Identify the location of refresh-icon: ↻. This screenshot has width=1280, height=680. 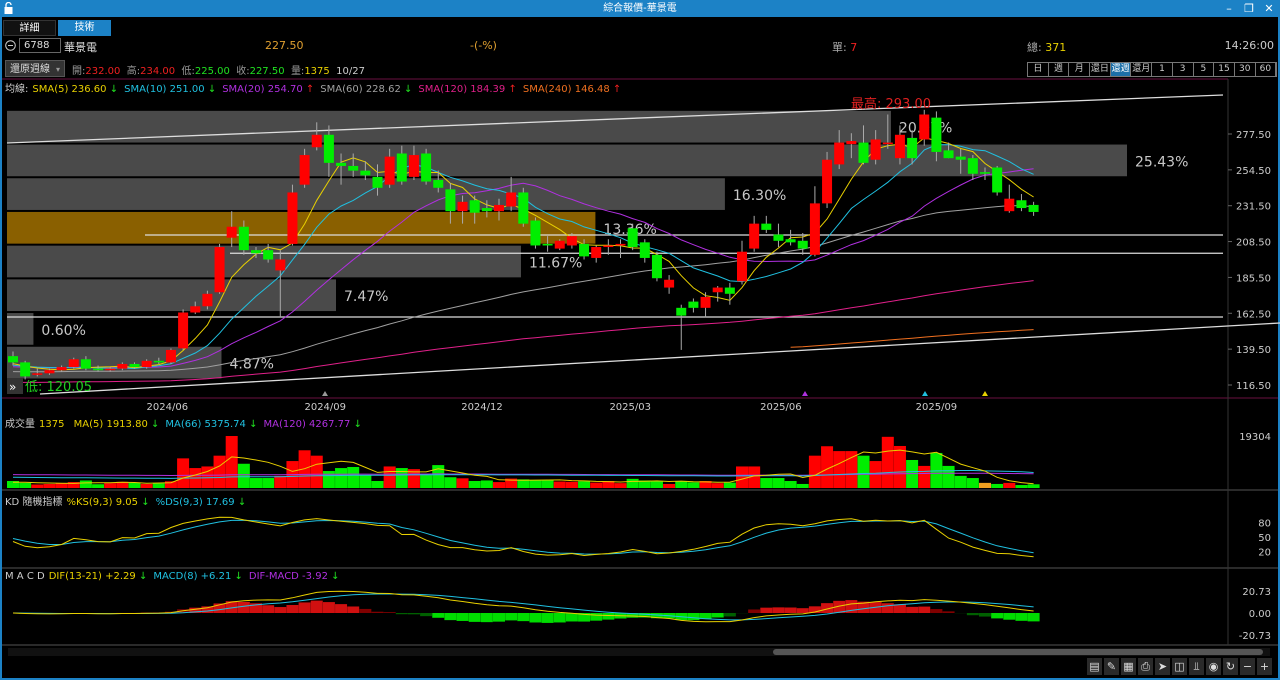
(1230, 666).